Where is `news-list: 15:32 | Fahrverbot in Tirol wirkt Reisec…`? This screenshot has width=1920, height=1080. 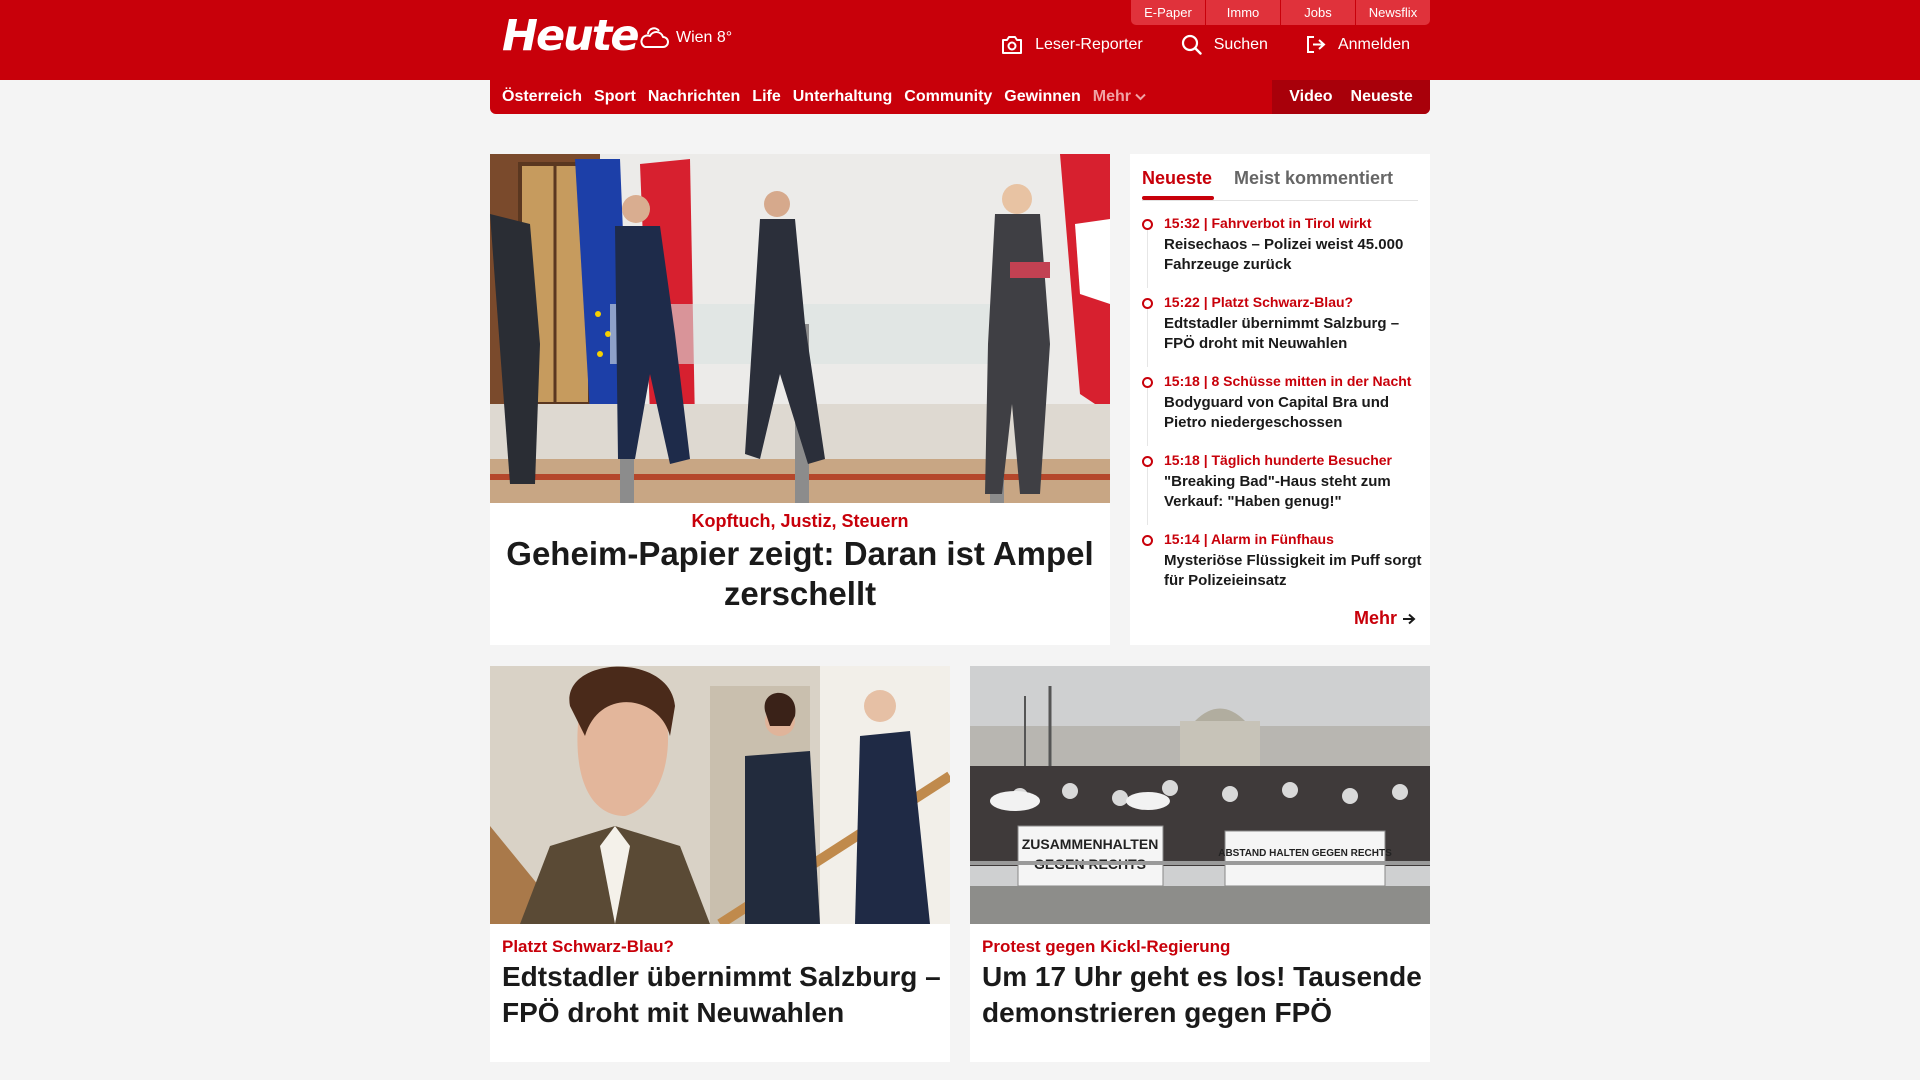 news-list: 15:32 | Fahrverbot in Tirol wirkt Reisec… is located at coordinates (1282, 411).